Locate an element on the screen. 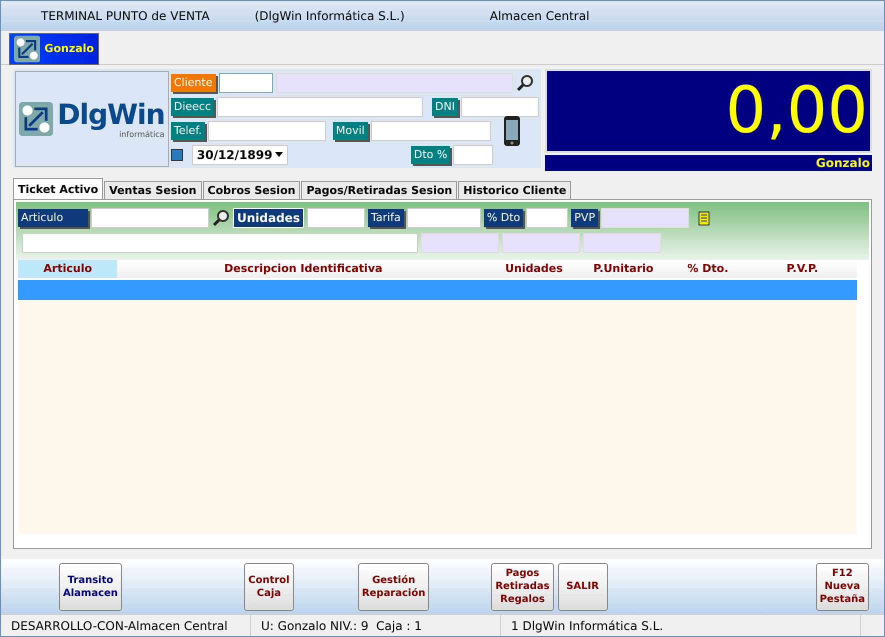  caret-icon is located at coordinates (278, 154).